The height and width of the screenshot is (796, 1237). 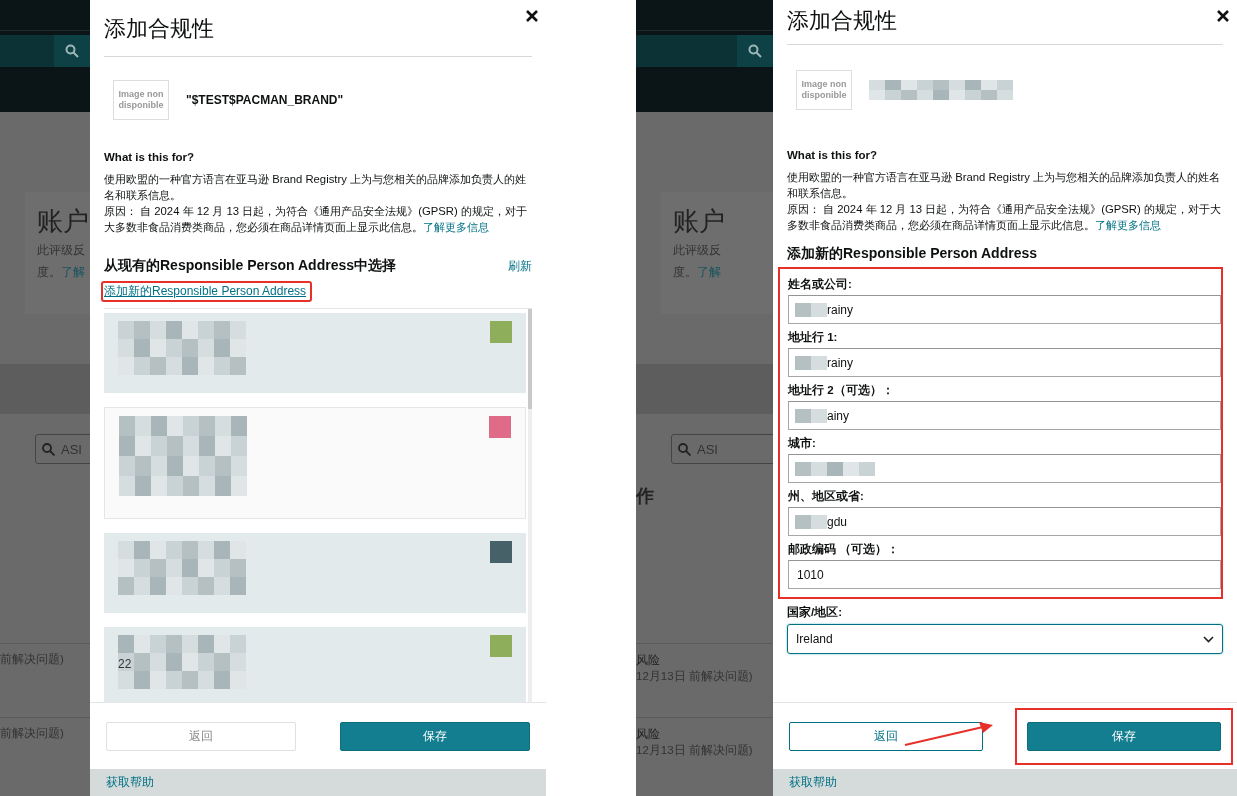 What do you see at coordinates (645, 496) in the screenshot?
I see `section-heading: 作` at bounding box center [645, 496].